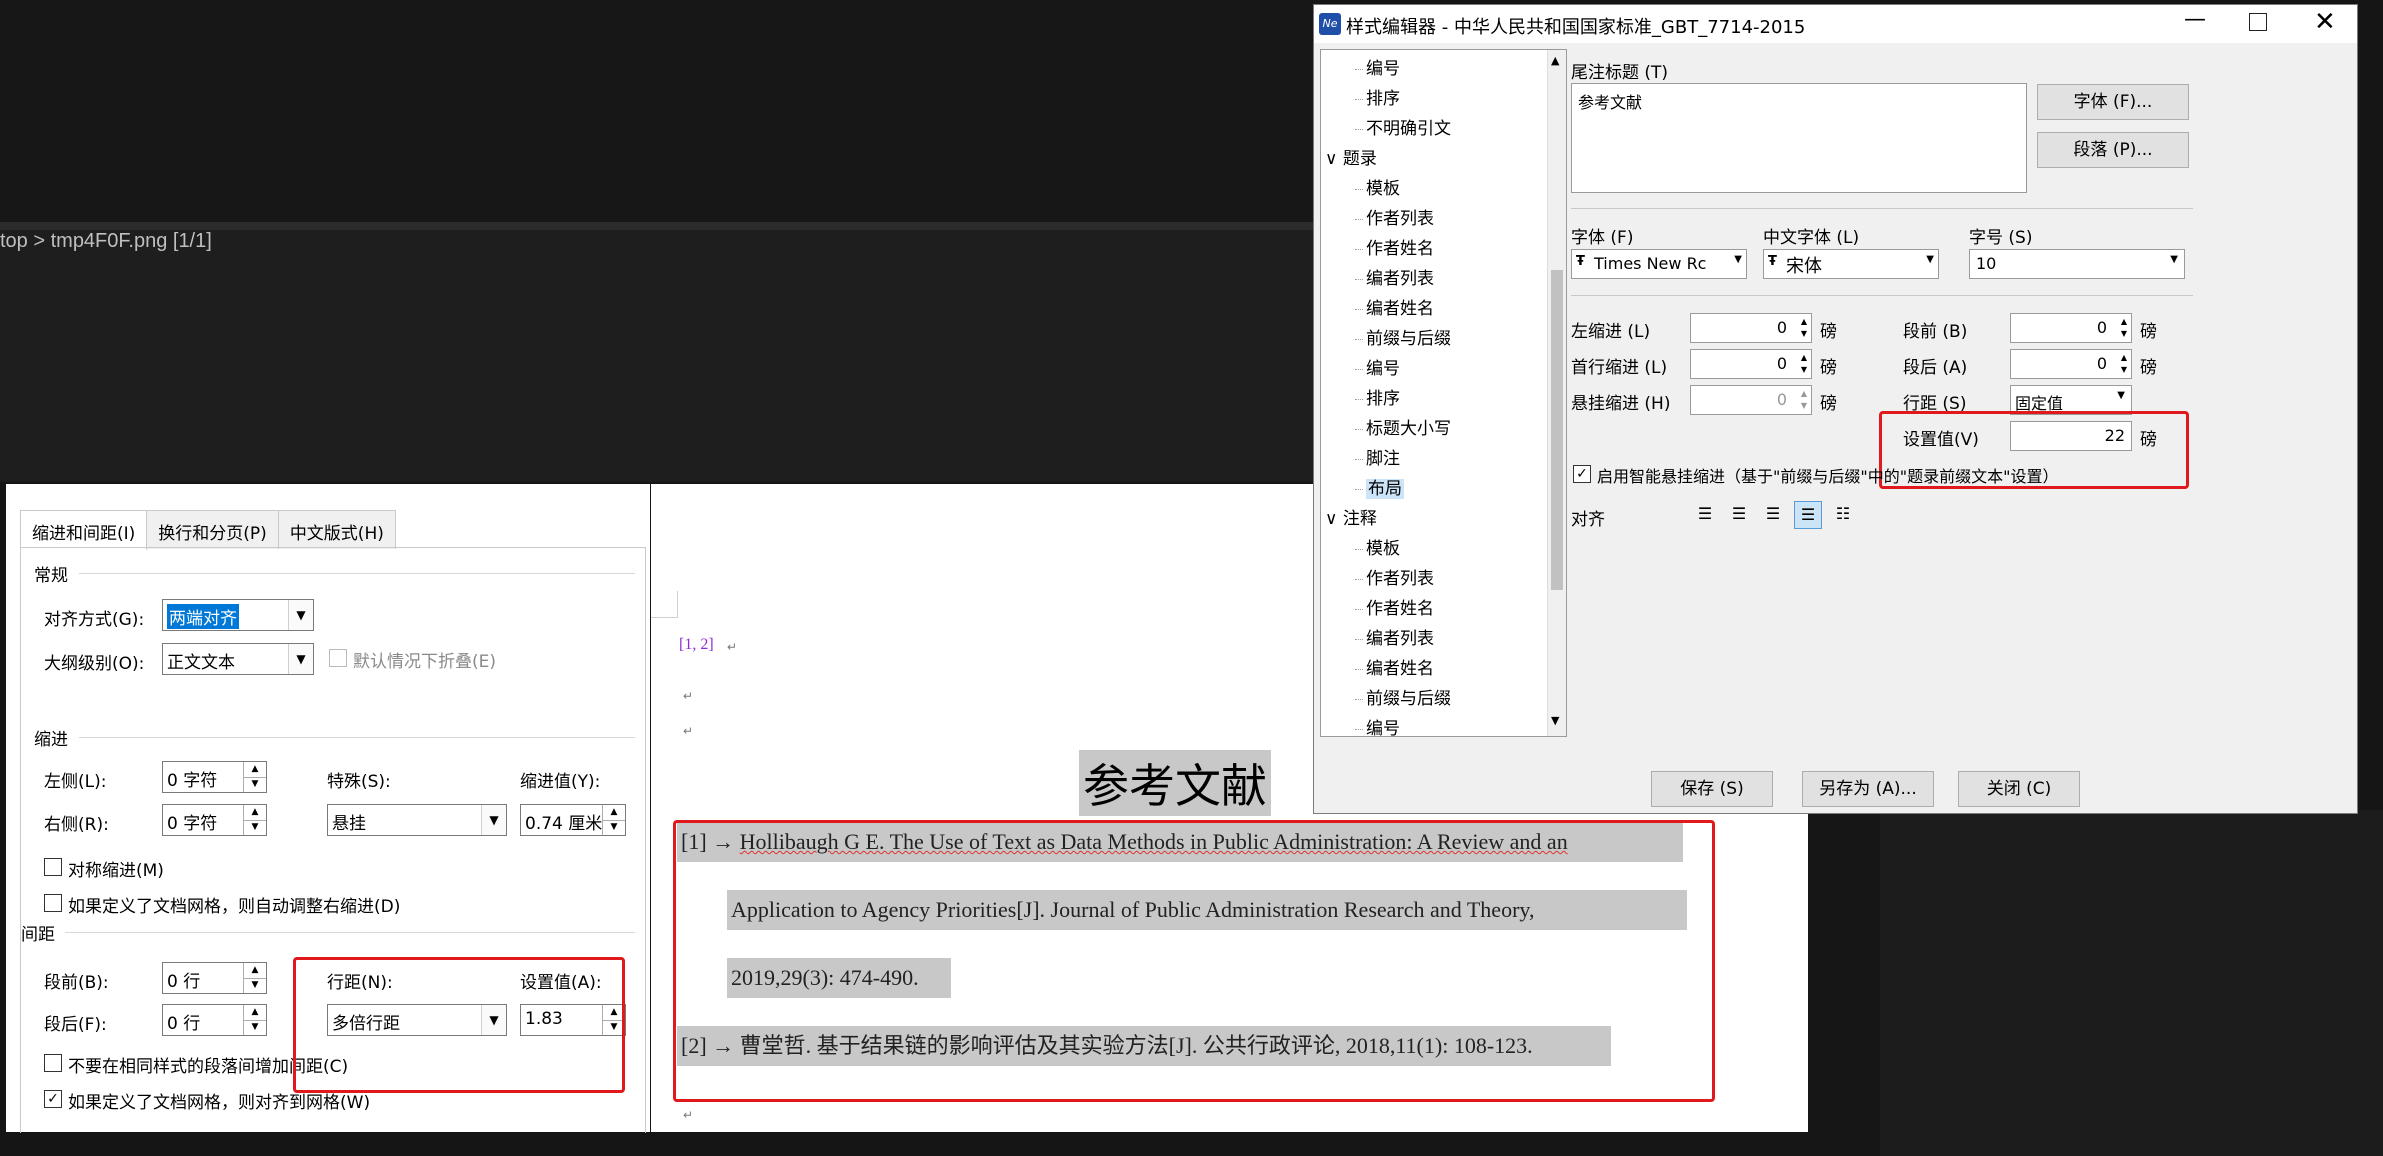 Image resolution: width=2383 pixels, height=1156 pixels. I want to click on first-indent-field: 0 ▲ ▼, so click(1751, 364).